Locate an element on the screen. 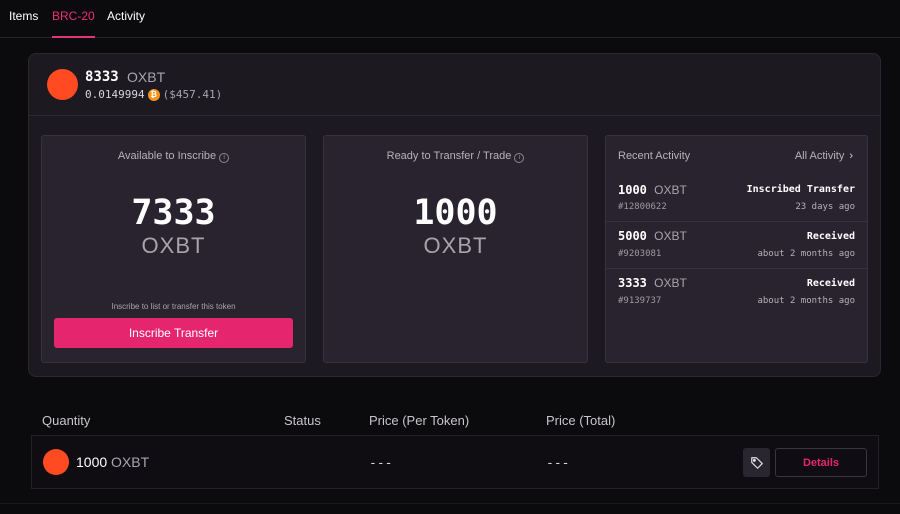 Image resolution: width=900 pixels, height=514 pixels. bitcoin-icon: ₿ is located at coordinates (153, 94).